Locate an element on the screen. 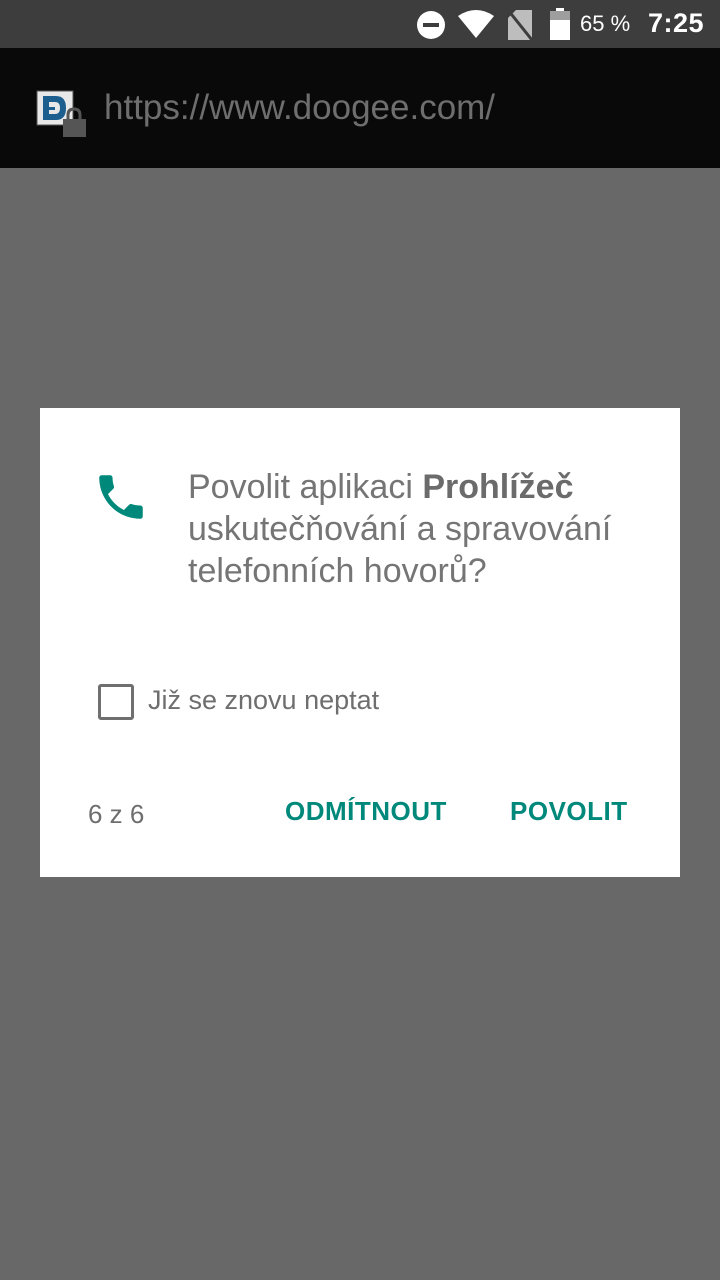  browser-url-bar: https://www.doogee.com/ is located at coordinates (360, 108).